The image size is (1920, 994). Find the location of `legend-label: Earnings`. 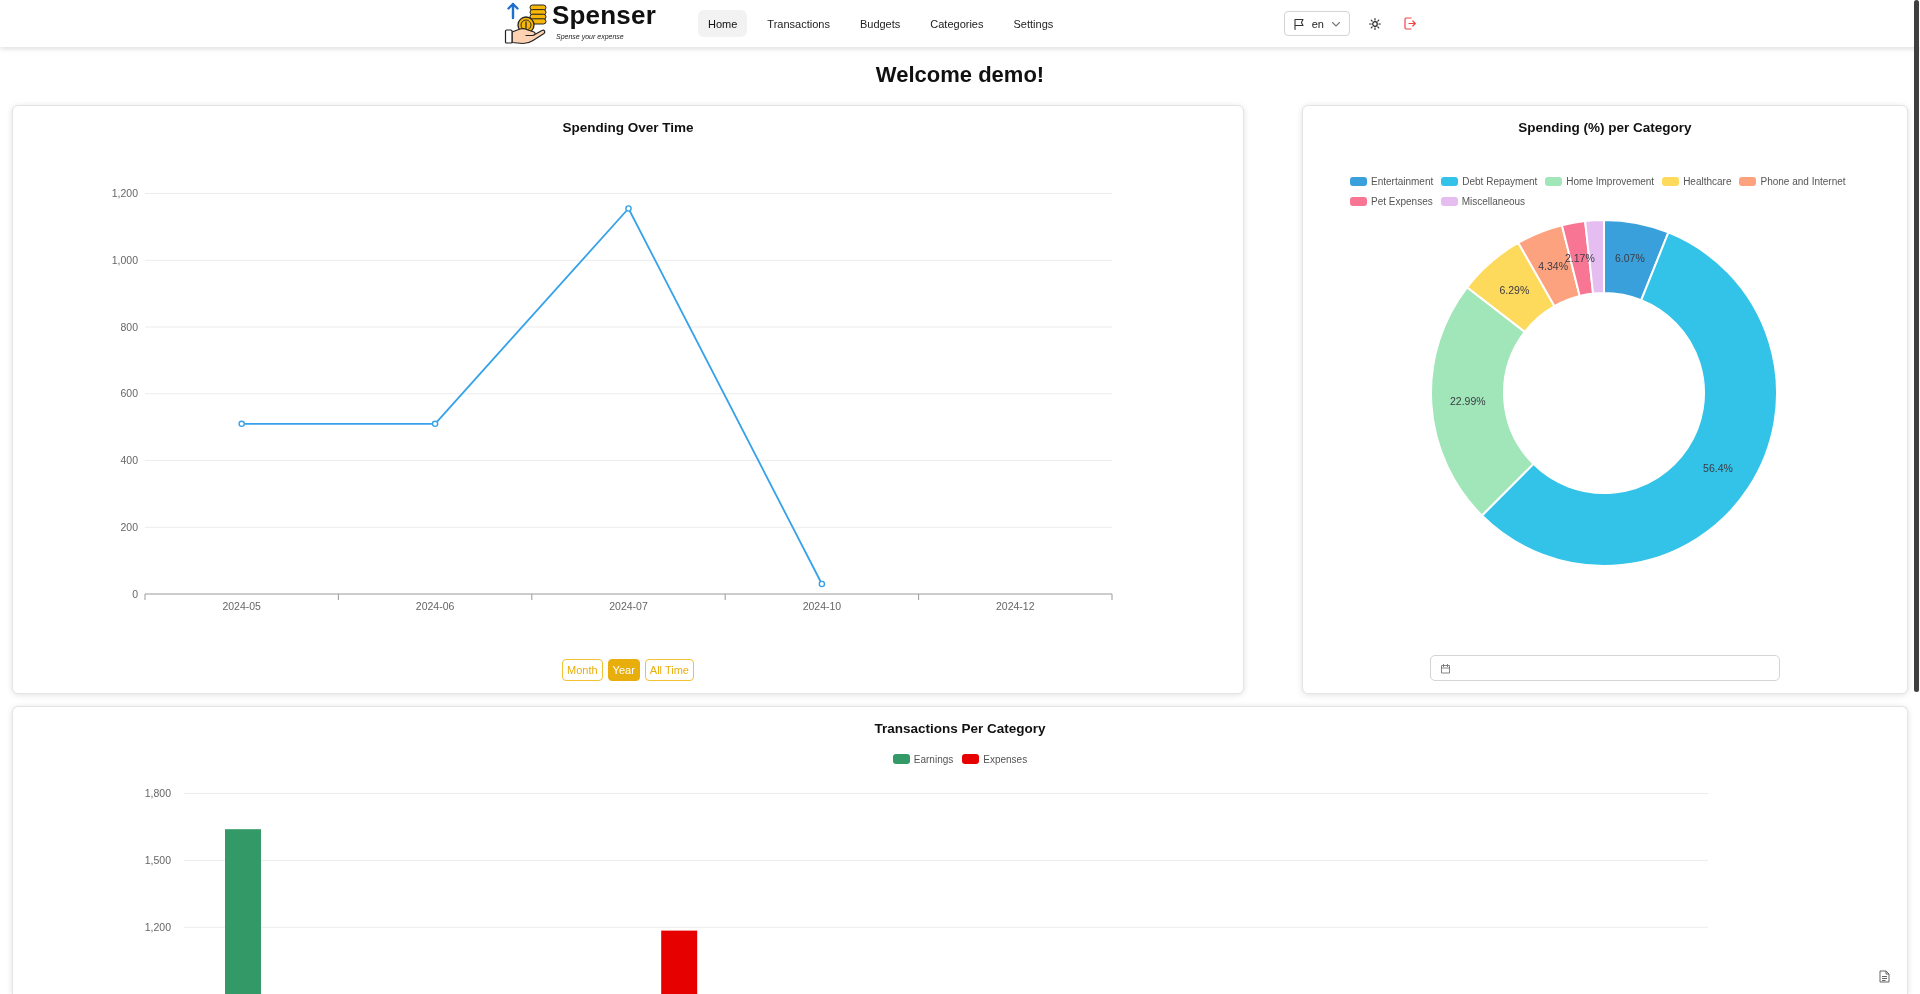

legend-label: Earnings is located at coordinates (933, 759).